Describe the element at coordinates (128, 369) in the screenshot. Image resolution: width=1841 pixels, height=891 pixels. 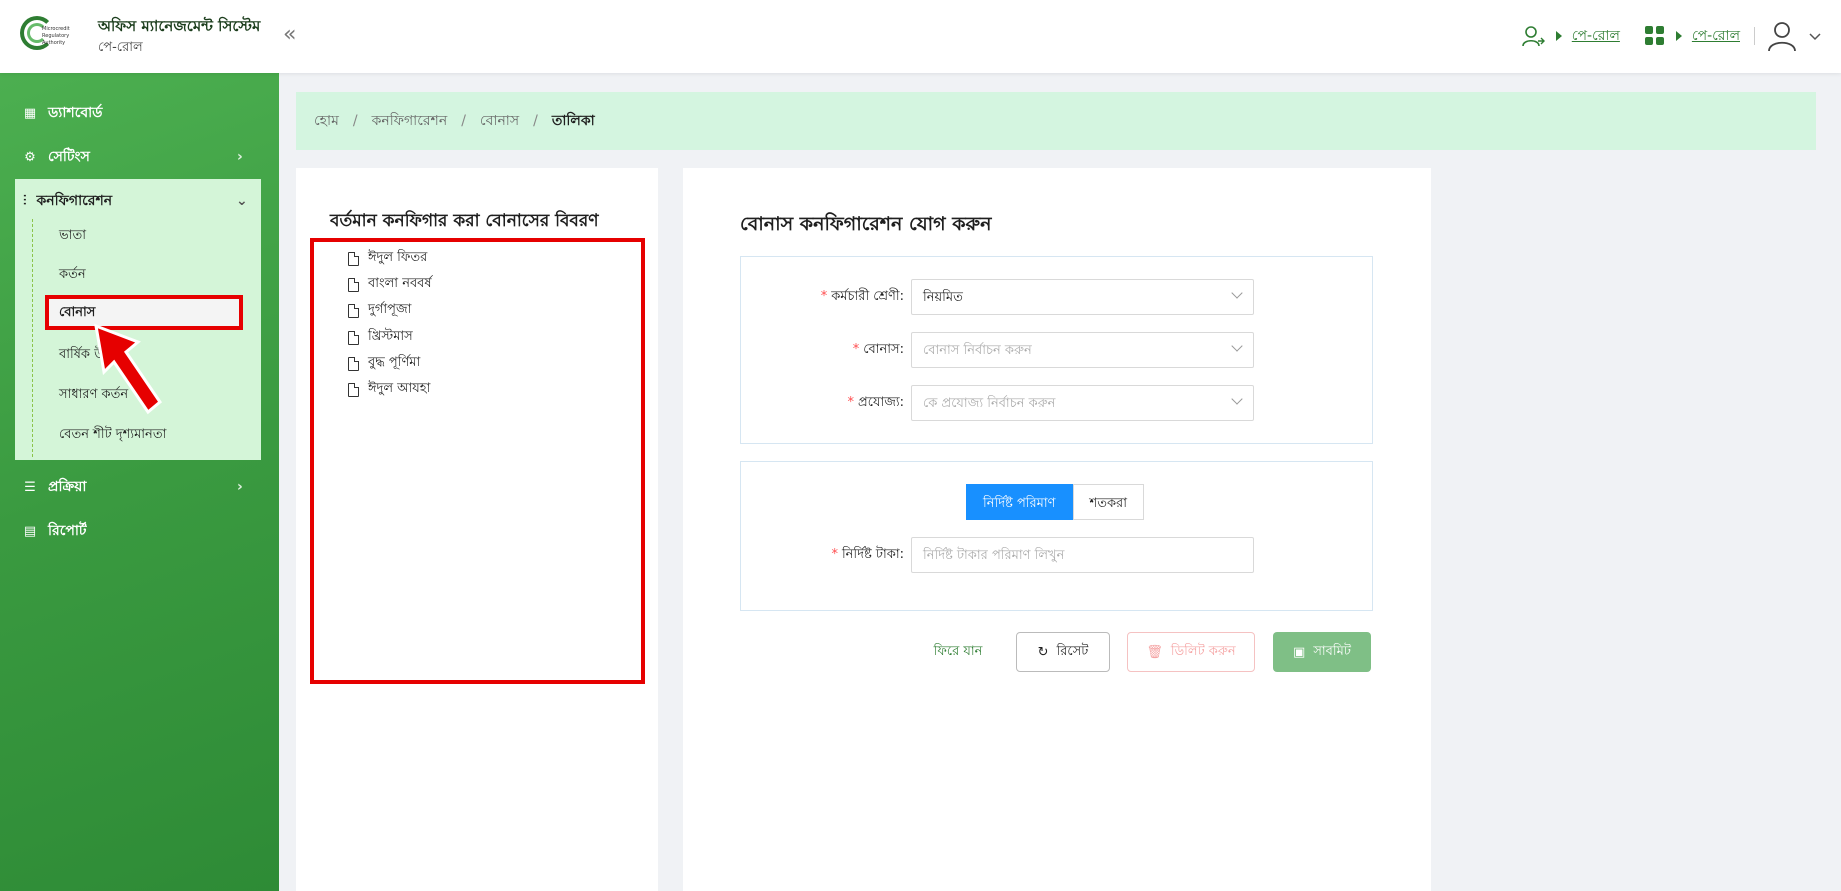
I see `annotation-arrow-icon` at that location.